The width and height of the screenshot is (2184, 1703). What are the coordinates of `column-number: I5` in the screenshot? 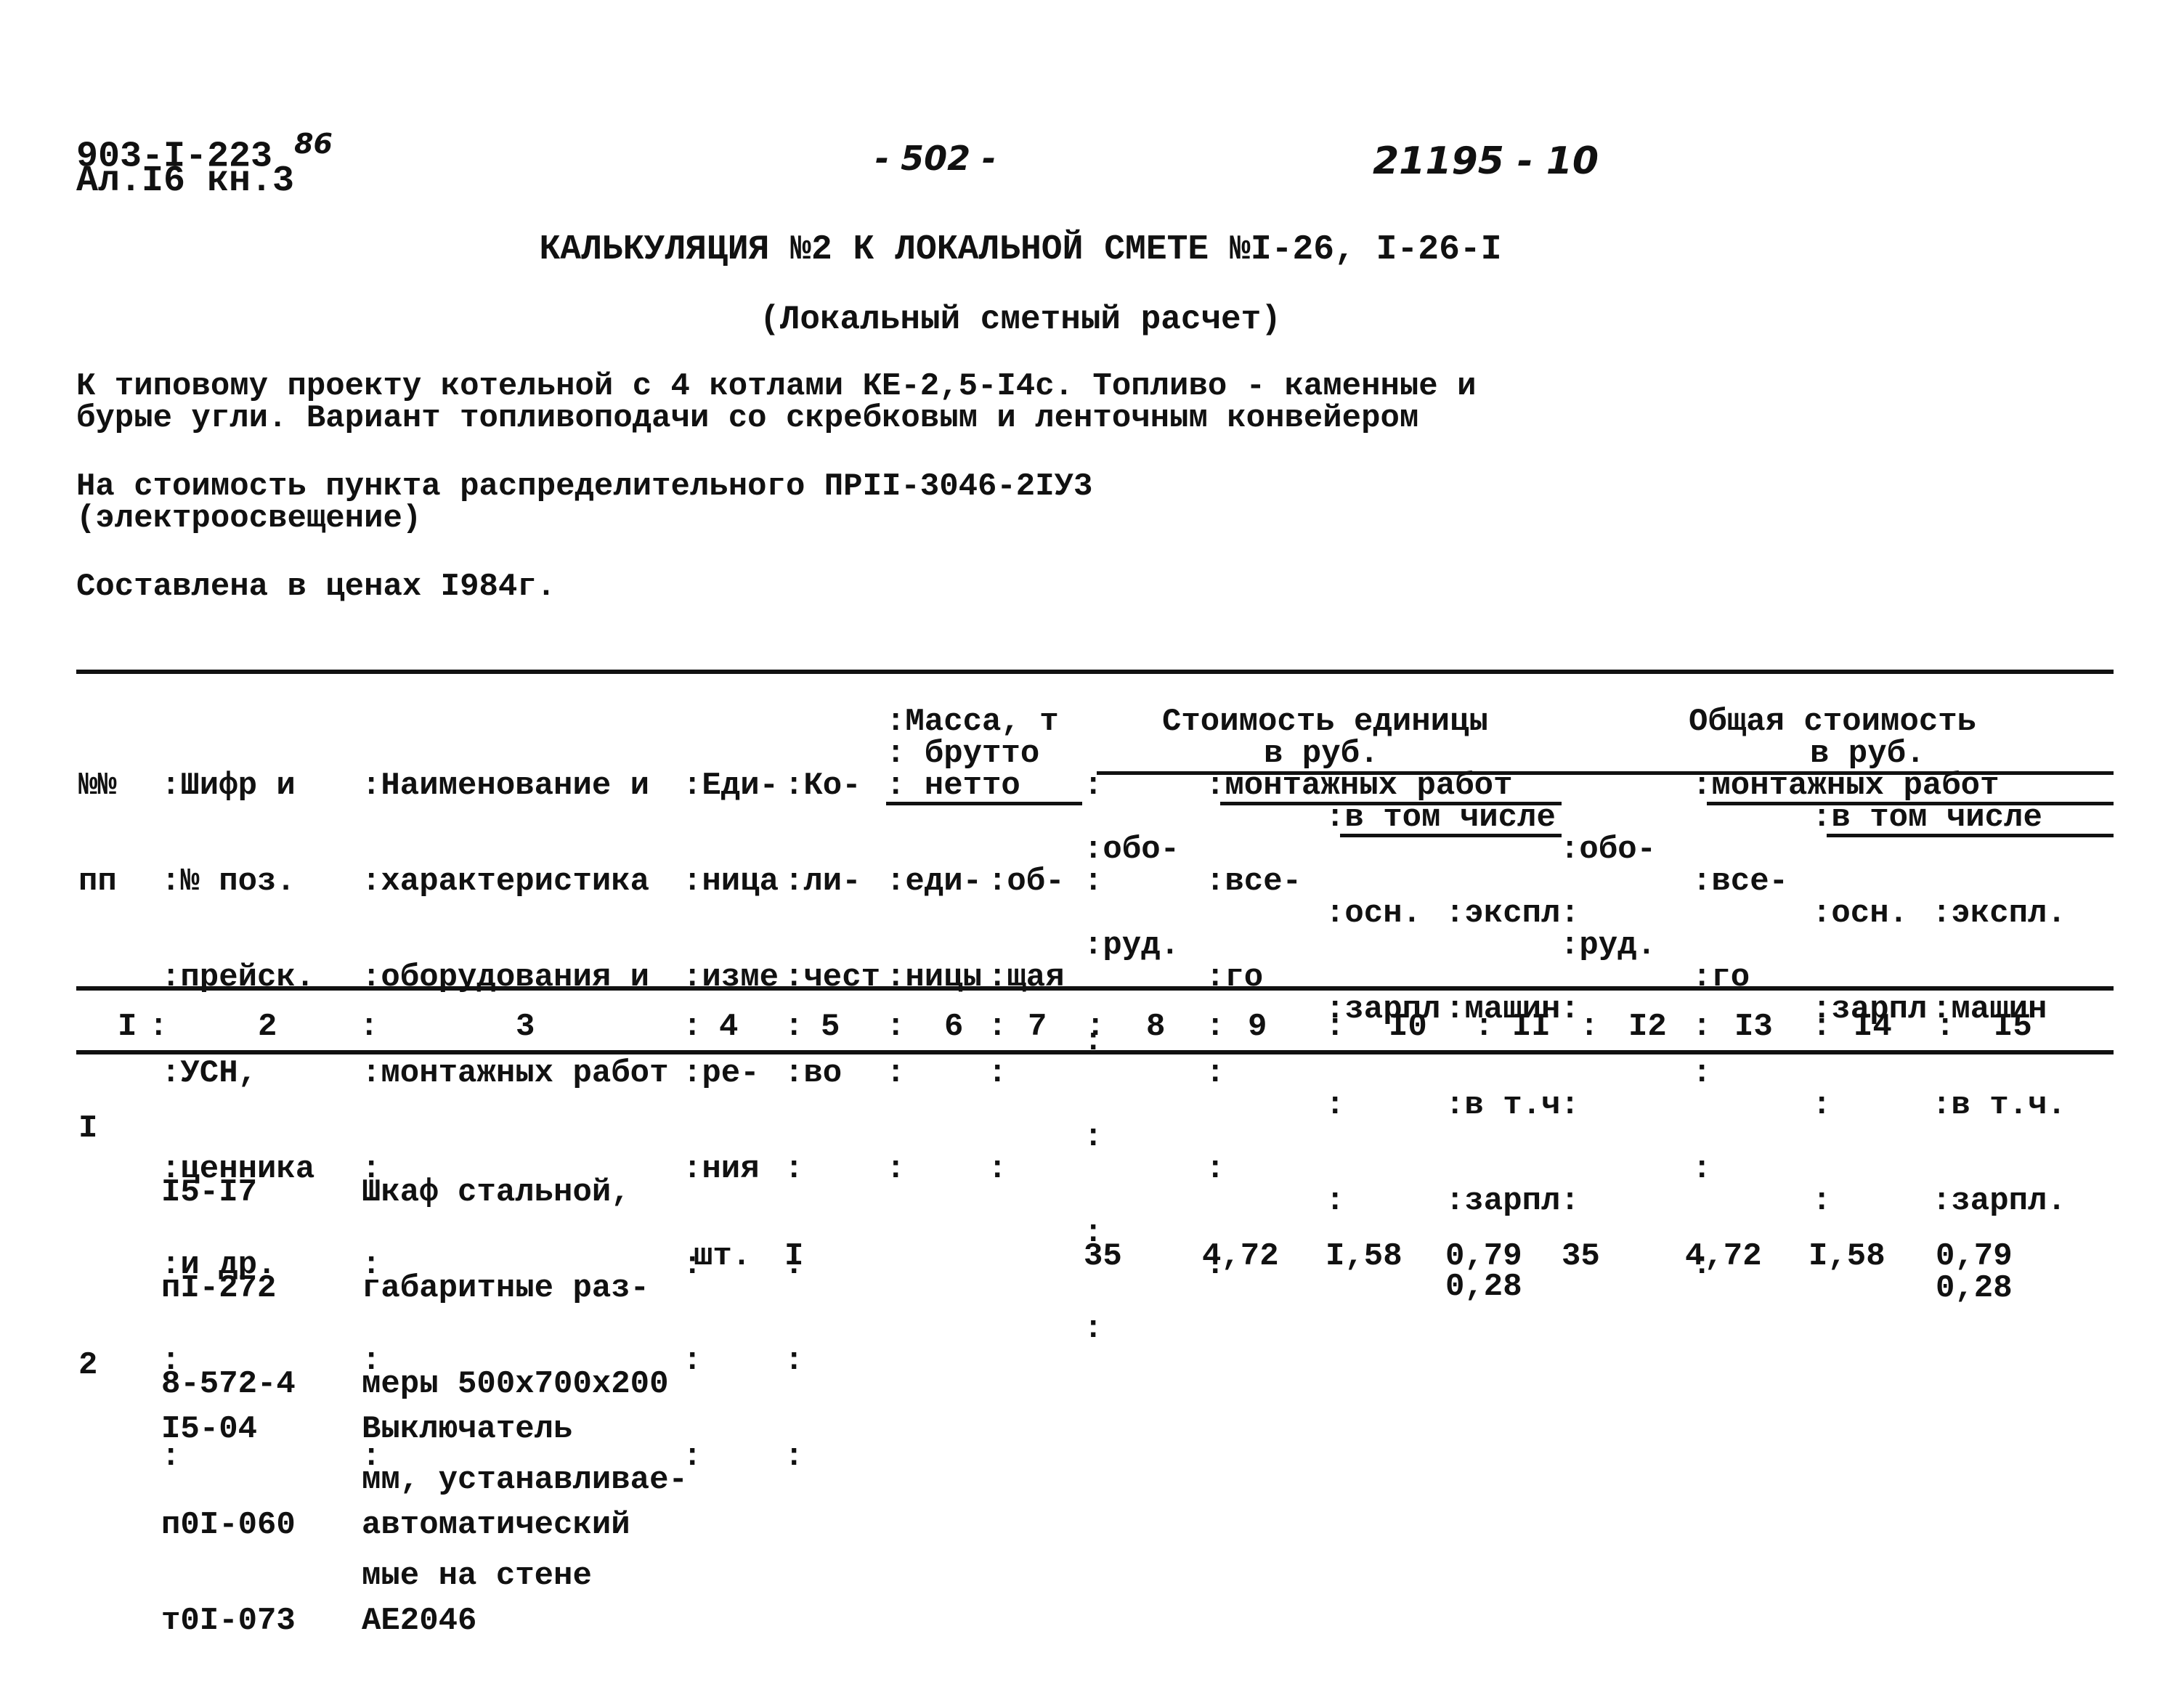 It's located at (2013, 1027).